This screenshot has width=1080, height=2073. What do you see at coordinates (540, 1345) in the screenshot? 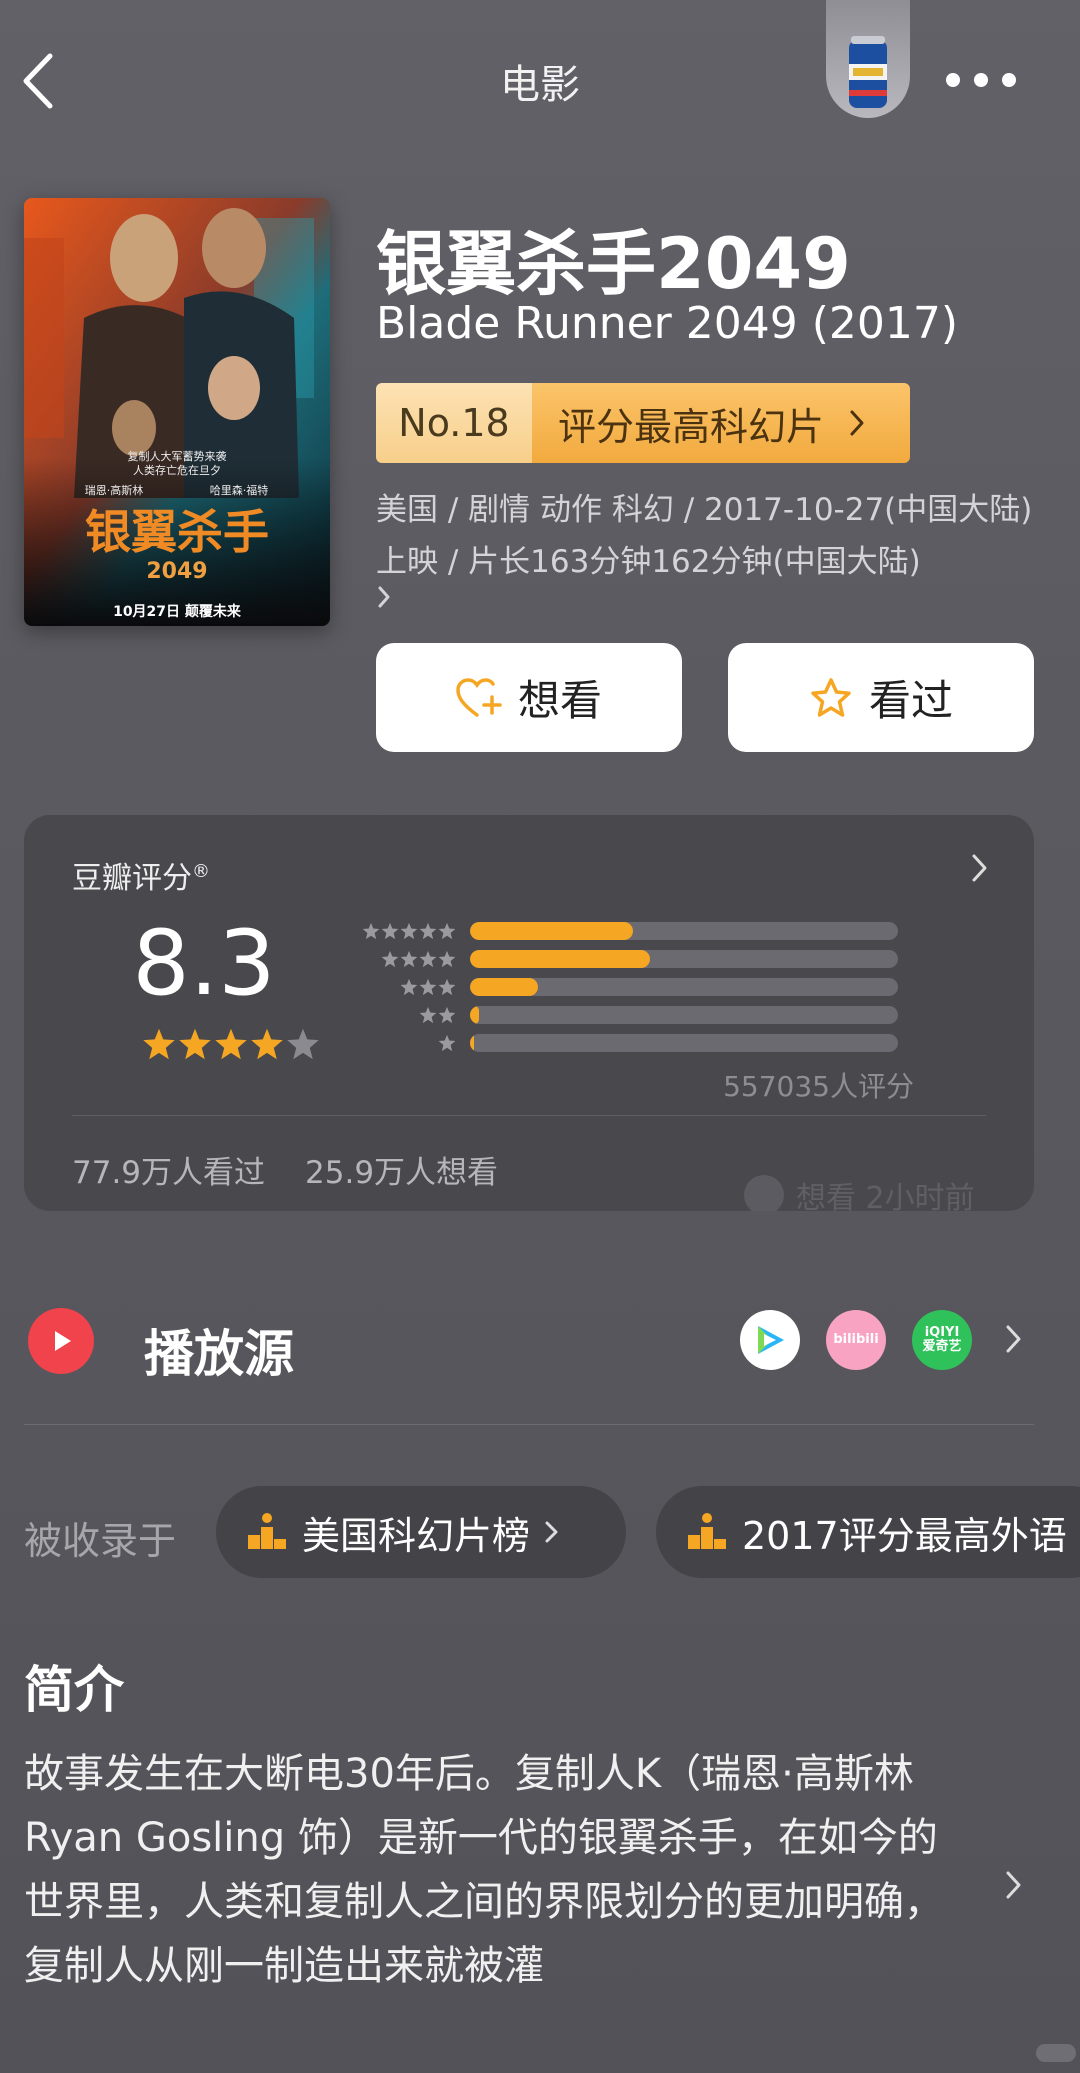
I see `play-source-row: 播放源 bilibili iQIYI 爱奇艺` at bounding box center [540, 1345].